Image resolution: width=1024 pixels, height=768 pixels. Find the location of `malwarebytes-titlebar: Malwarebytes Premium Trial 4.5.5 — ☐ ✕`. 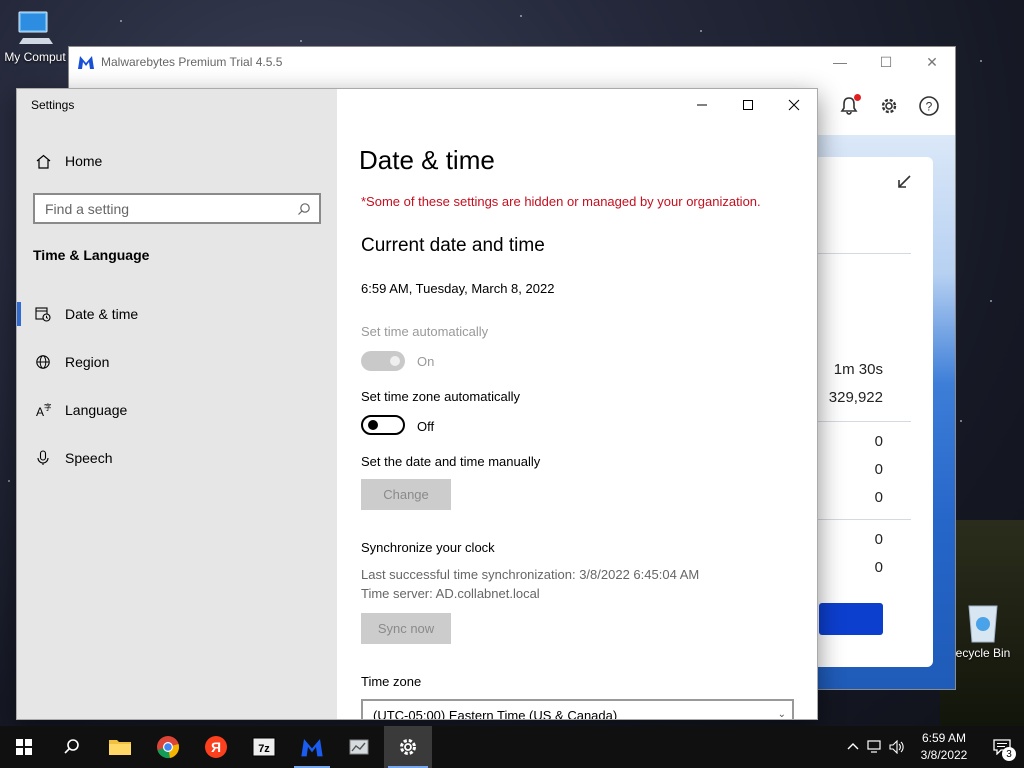

malwarebytes-titlebar: Malwarebytes Premium Trial 4.5.5 — ☐ ✕ is located at coordinates (512, 62).